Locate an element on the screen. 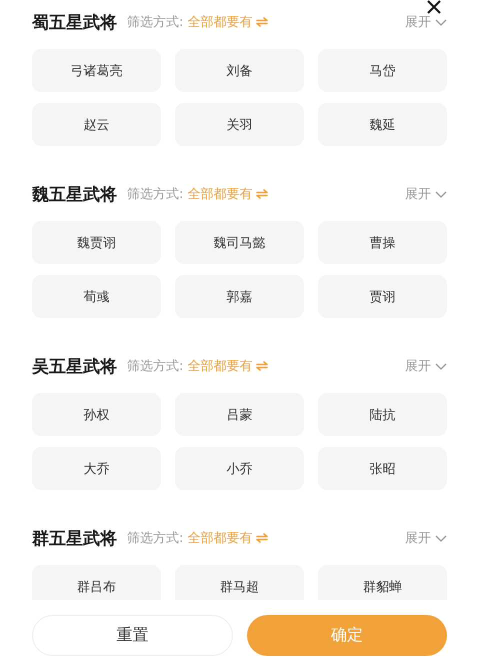 The height and width of the screenshot is (662, 479). general-option: 孙权 is located at coordinates (96, 414).